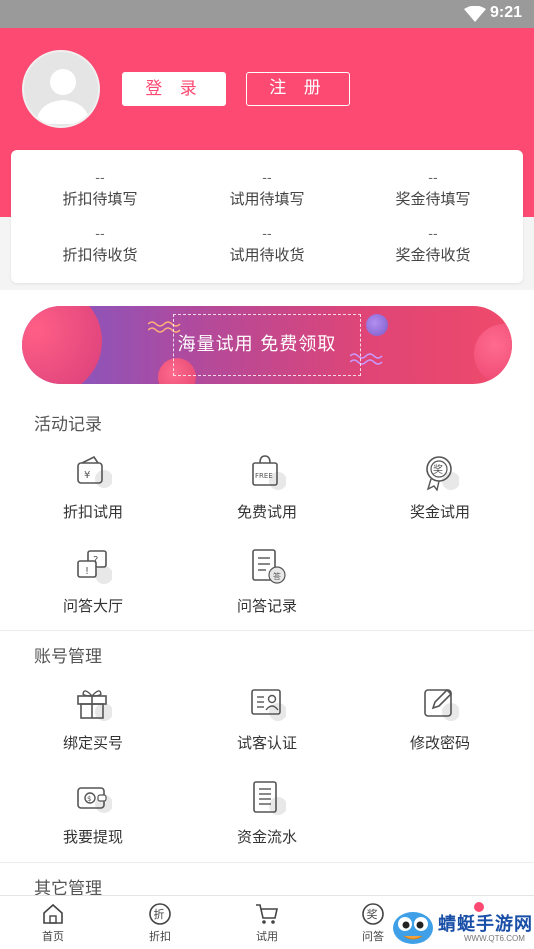 This screenshot has height=949, width=534. I want to click on section-title-other: 其它管理, so click(68, 887).